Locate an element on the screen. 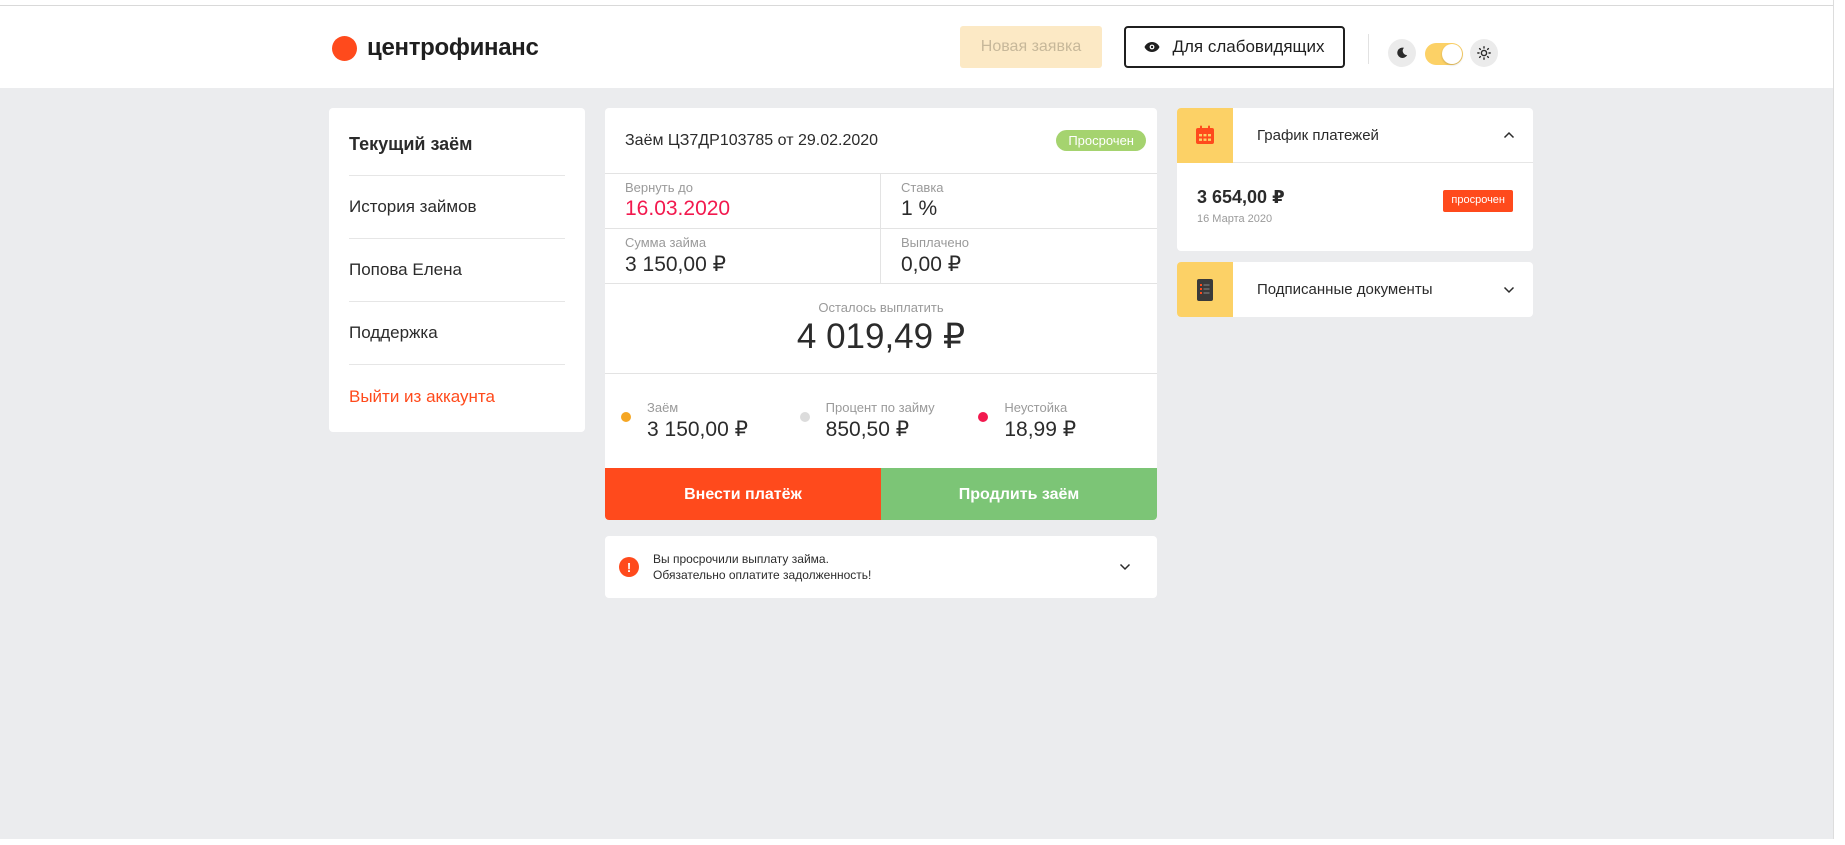 This screenshot has height=845, width=1845. return-by-value: 16.03.2020 is located at coordinates (678, 208).